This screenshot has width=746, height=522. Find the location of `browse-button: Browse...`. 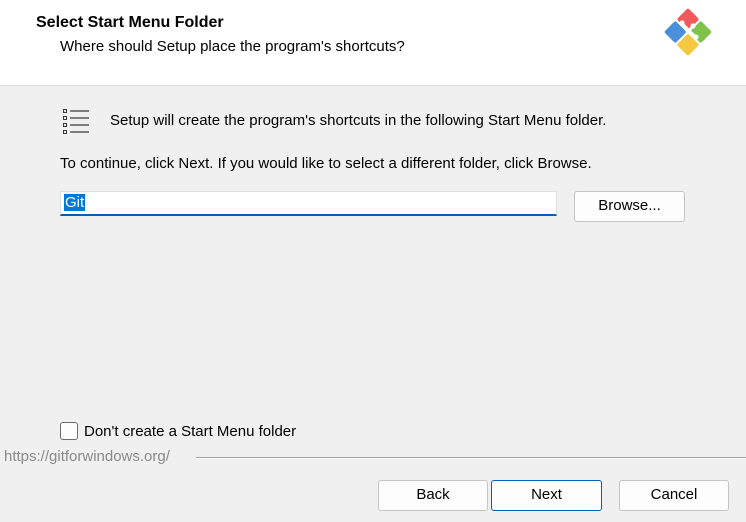

browse-button: Browse... is located at coordinates (629, 206).